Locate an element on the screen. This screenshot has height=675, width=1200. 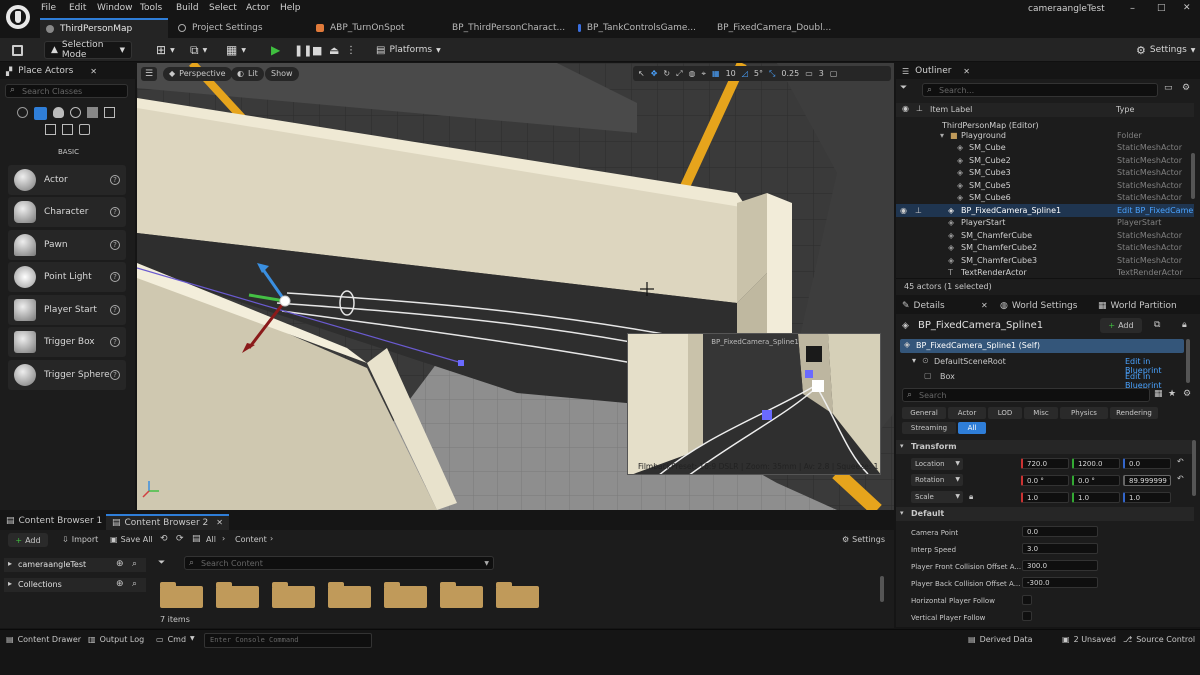
viewport-menu-button: ☰ is located at coordinates (149, 74).